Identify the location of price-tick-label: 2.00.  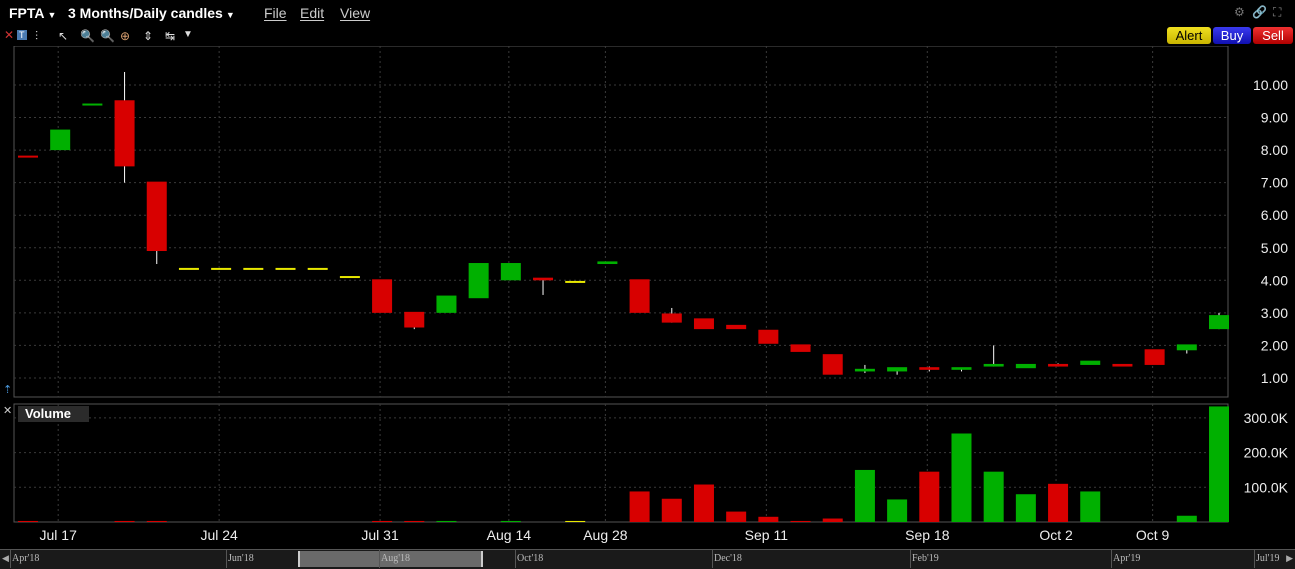
(1274, 345).